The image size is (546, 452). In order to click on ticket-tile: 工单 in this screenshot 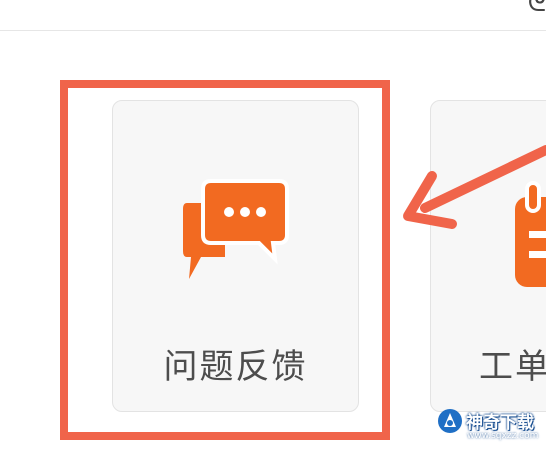, I will do `click(488, 256)`.